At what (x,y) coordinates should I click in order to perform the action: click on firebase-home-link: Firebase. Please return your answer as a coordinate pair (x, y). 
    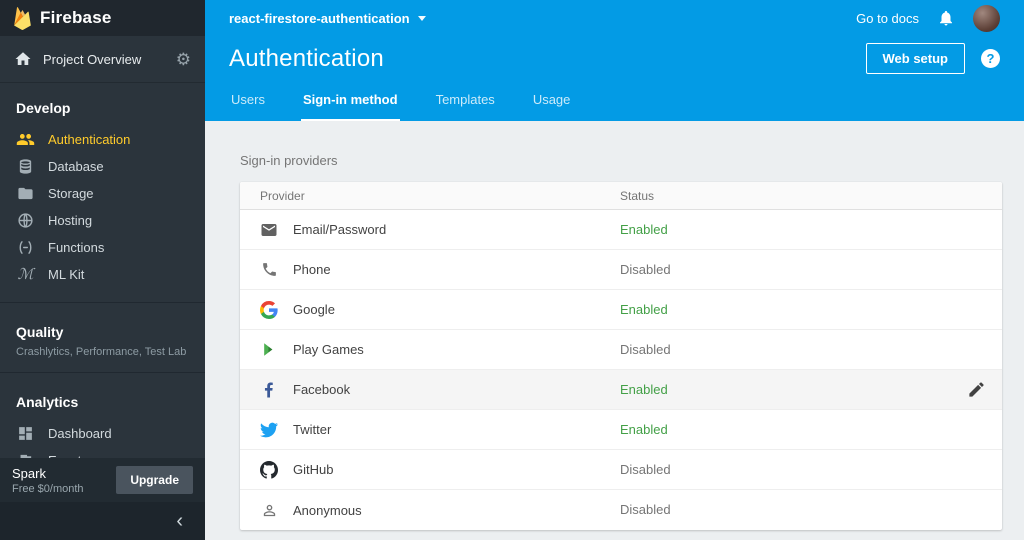
    Looking at the image, I should click on (102, 18).